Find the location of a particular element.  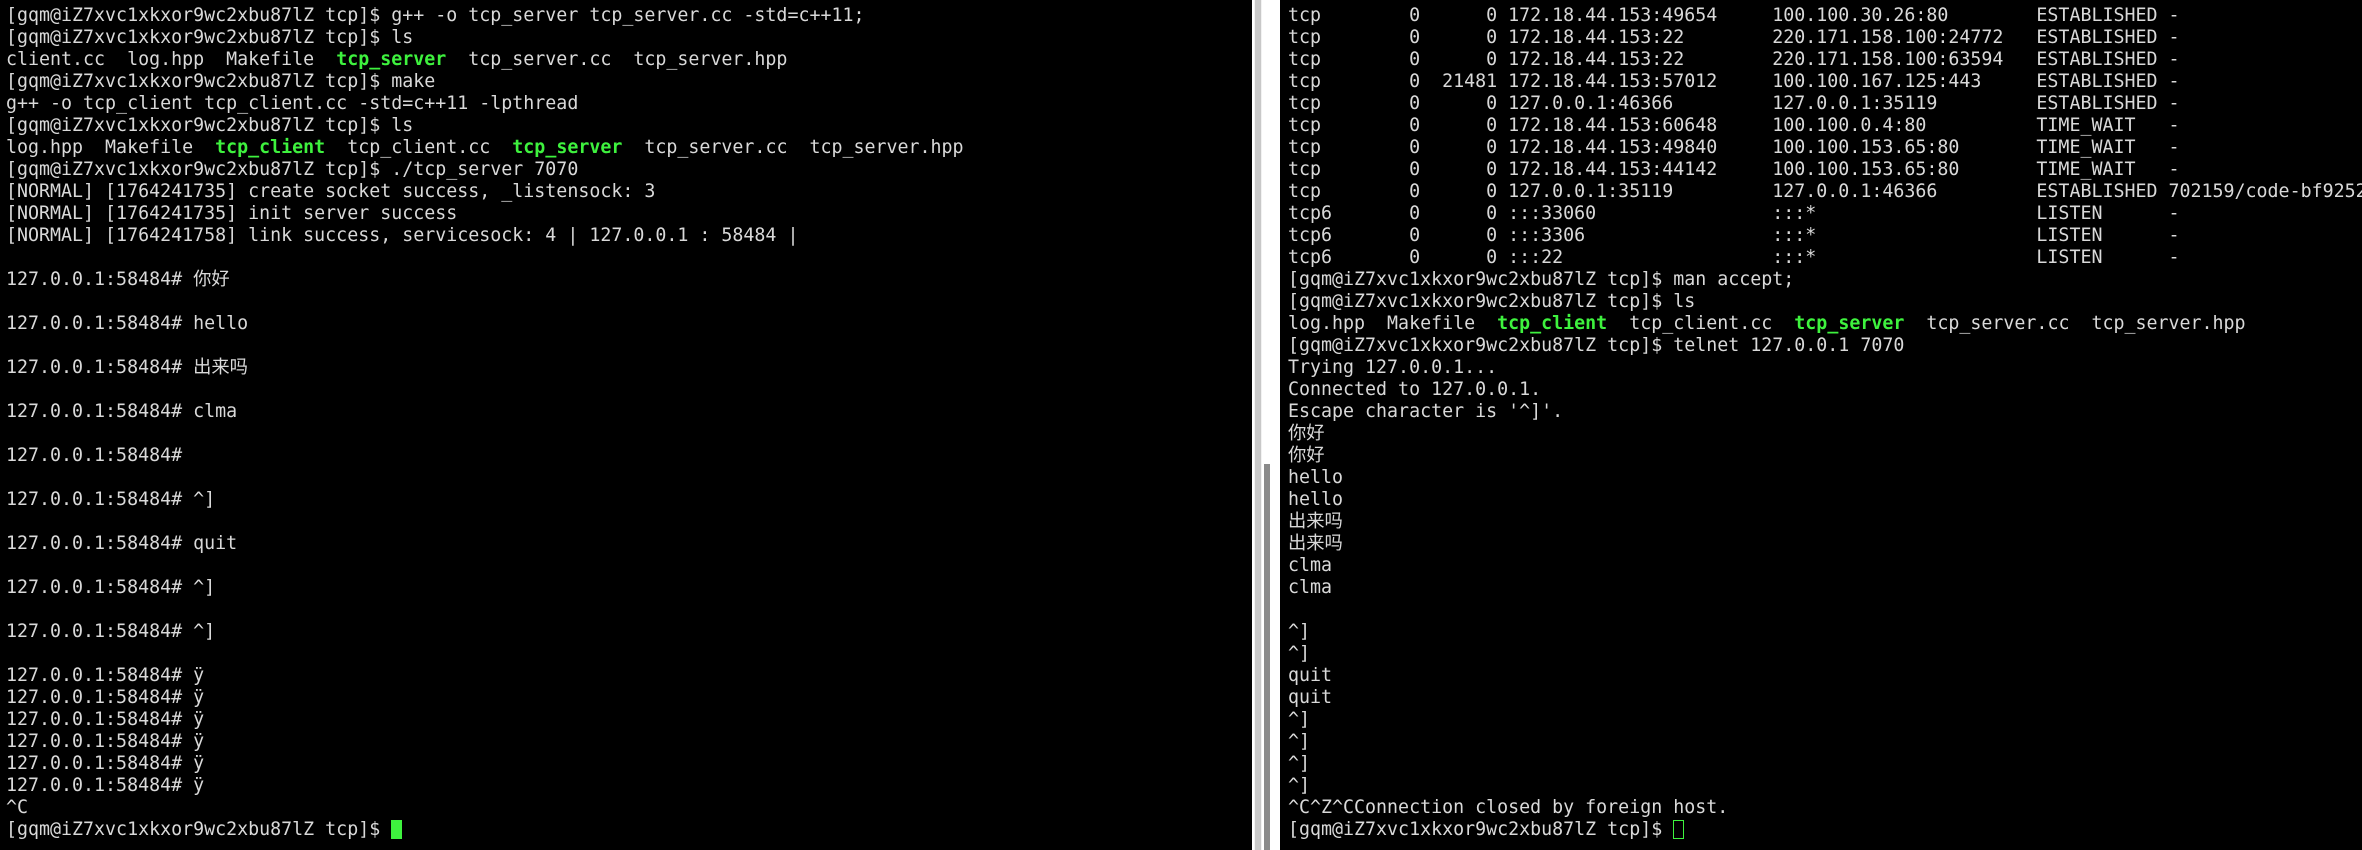

terminal-text: 127.0.0.1:58484# hello is located at coordinates (127, 323).